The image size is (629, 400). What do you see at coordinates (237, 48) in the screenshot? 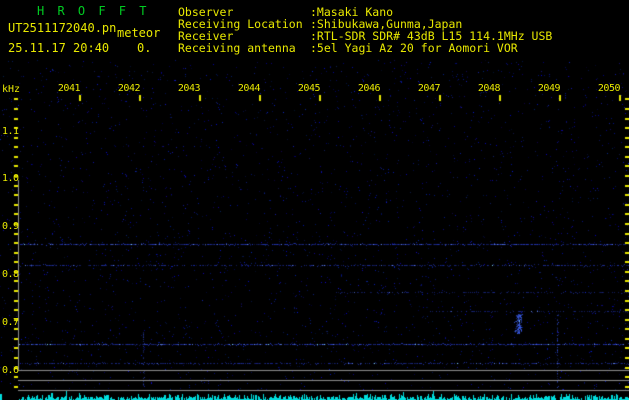
I see `station-field-label: Receiving antenna` at bounding box center [237, 48].